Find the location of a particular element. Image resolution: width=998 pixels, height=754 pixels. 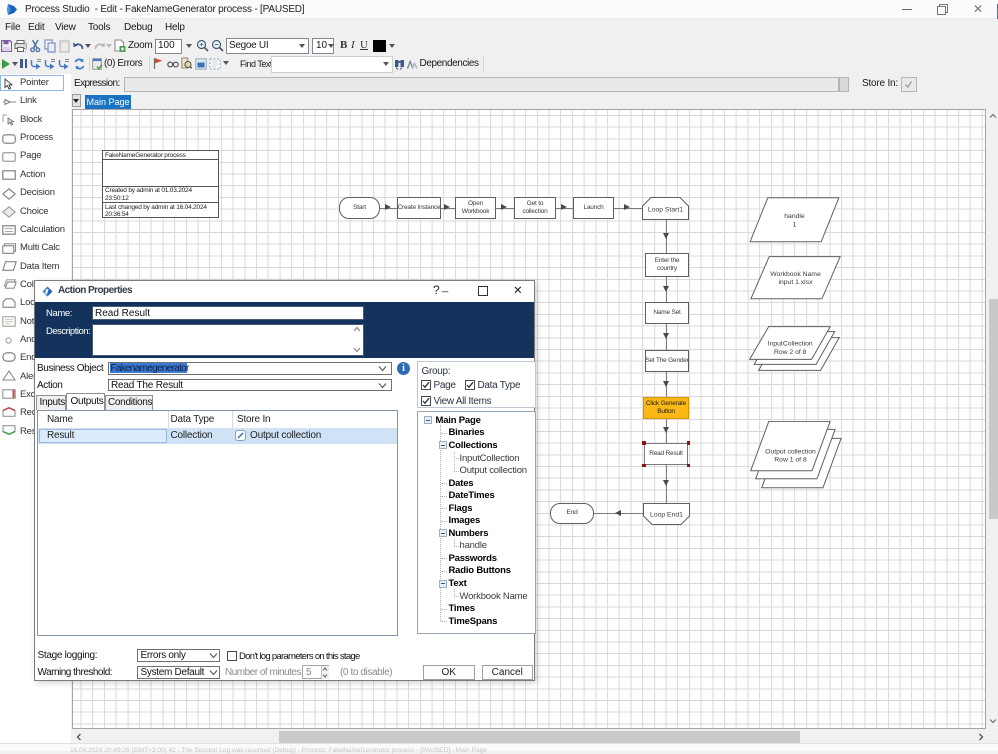

svg-text: Output collection is located at coordinates (790, 451).